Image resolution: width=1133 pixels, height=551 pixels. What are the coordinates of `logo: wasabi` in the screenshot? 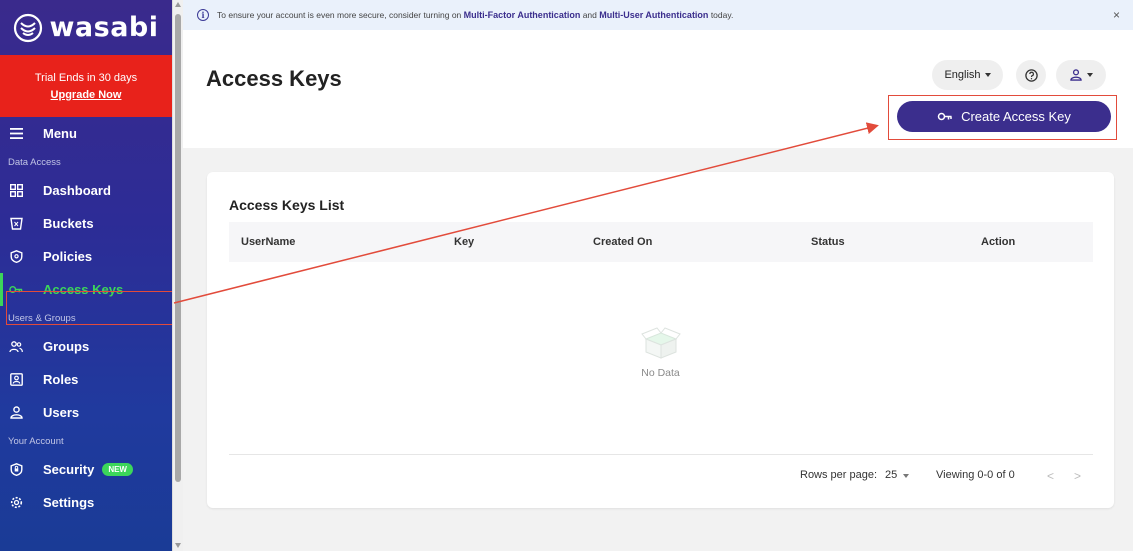 It's located at (86, 27).